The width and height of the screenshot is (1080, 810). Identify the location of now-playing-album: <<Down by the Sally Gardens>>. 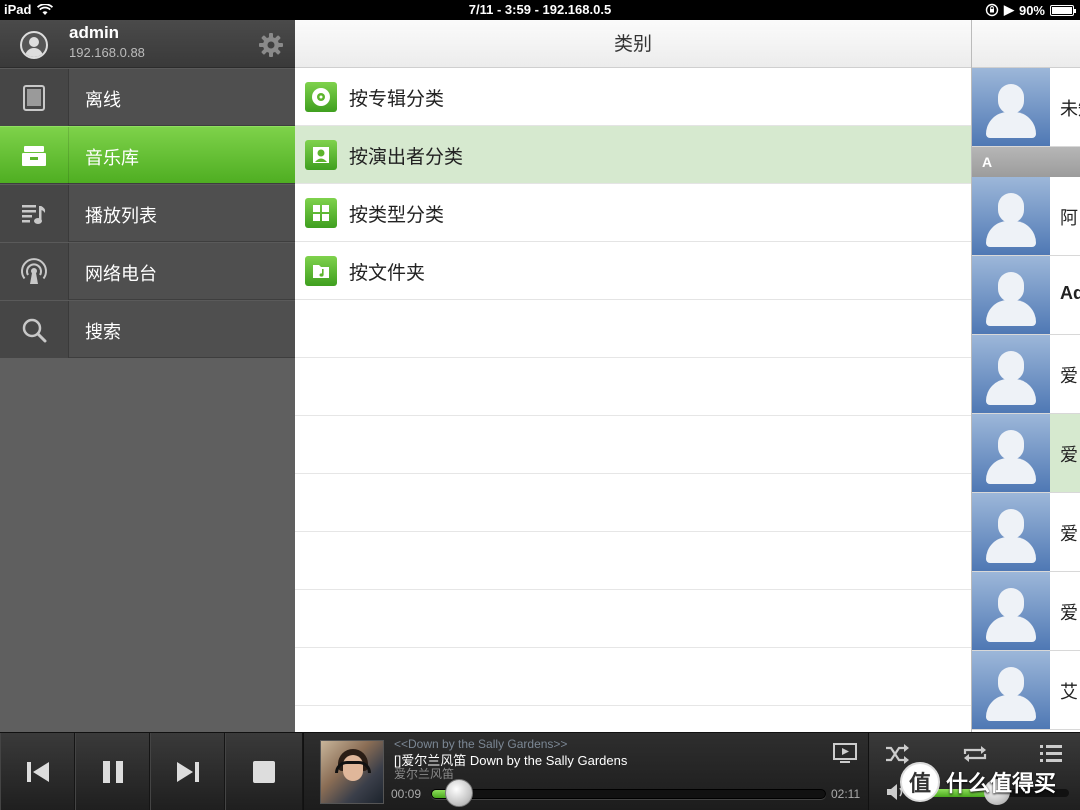
(481, 744).